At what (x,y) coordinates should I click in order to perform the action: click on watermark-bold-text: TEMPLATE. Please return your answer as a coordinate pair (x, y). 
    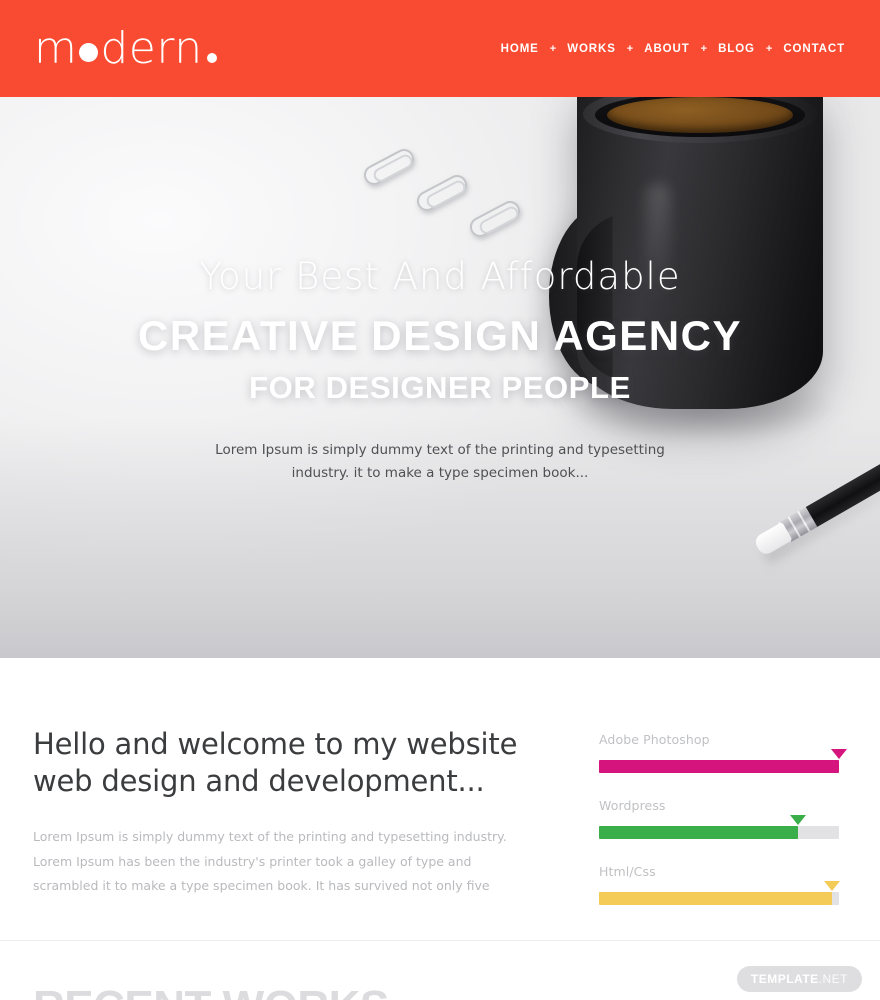
    Looking at the image, I should click on (784, 979).